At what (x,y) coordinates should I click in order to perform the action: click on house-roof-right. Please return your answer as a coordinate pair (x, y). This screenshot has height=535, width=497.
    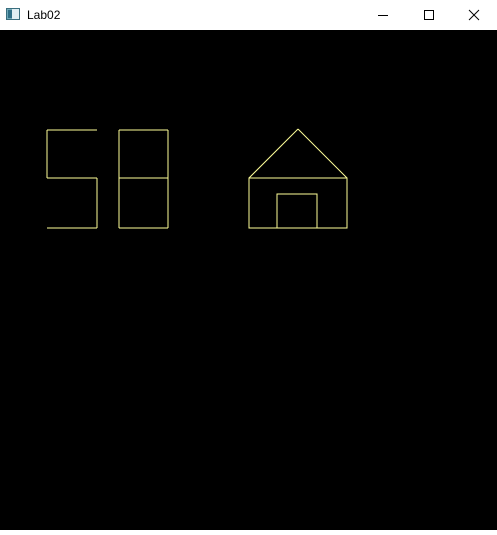
    Looking at the image, I should click on (322, 153).